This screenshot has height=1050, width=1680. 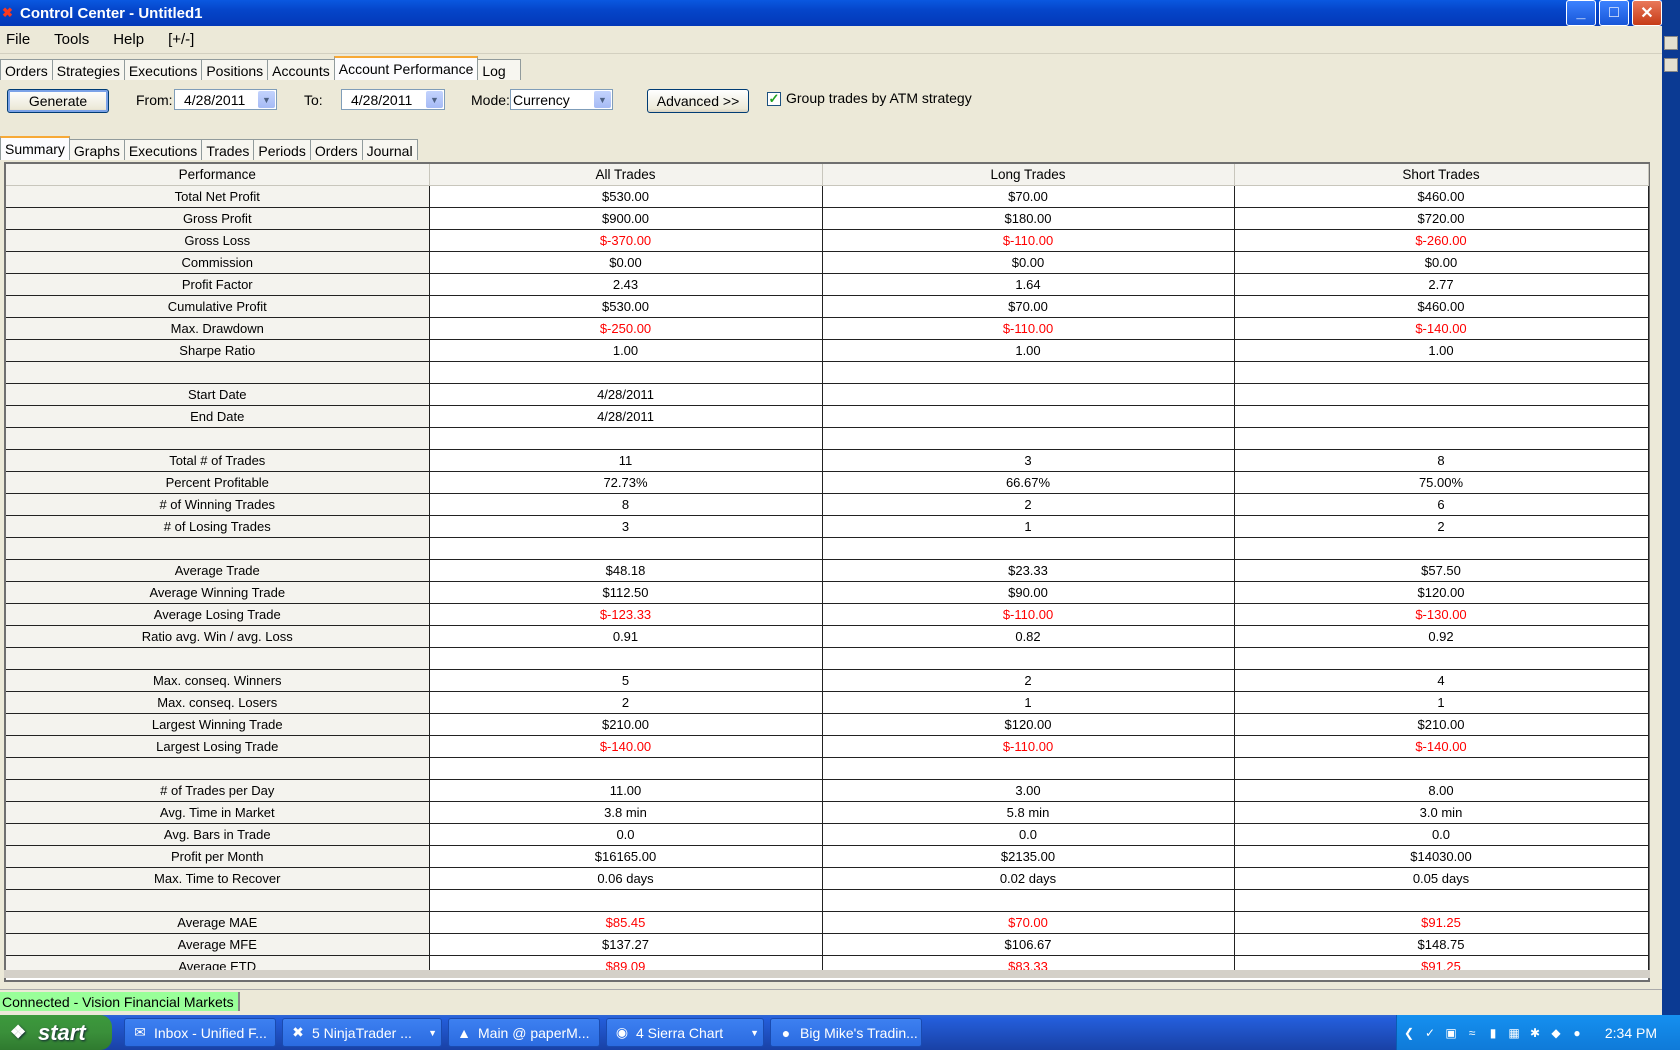 What do you see at coordinates (35, 148) in the screenshot?
I see `tab-summary: Summary` at bounding box center [35, 148].